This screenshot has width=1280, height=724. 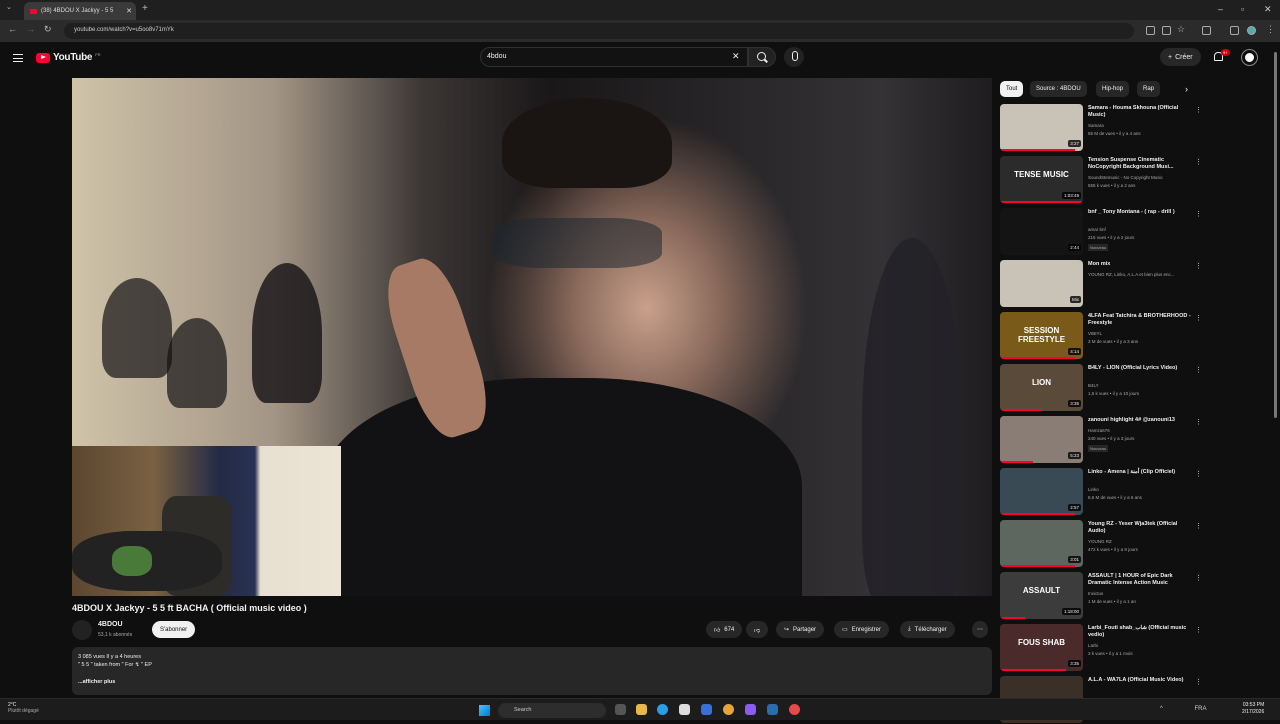 I want to click on recommendation-title: Mon mix, so click(x=1140, y=264).